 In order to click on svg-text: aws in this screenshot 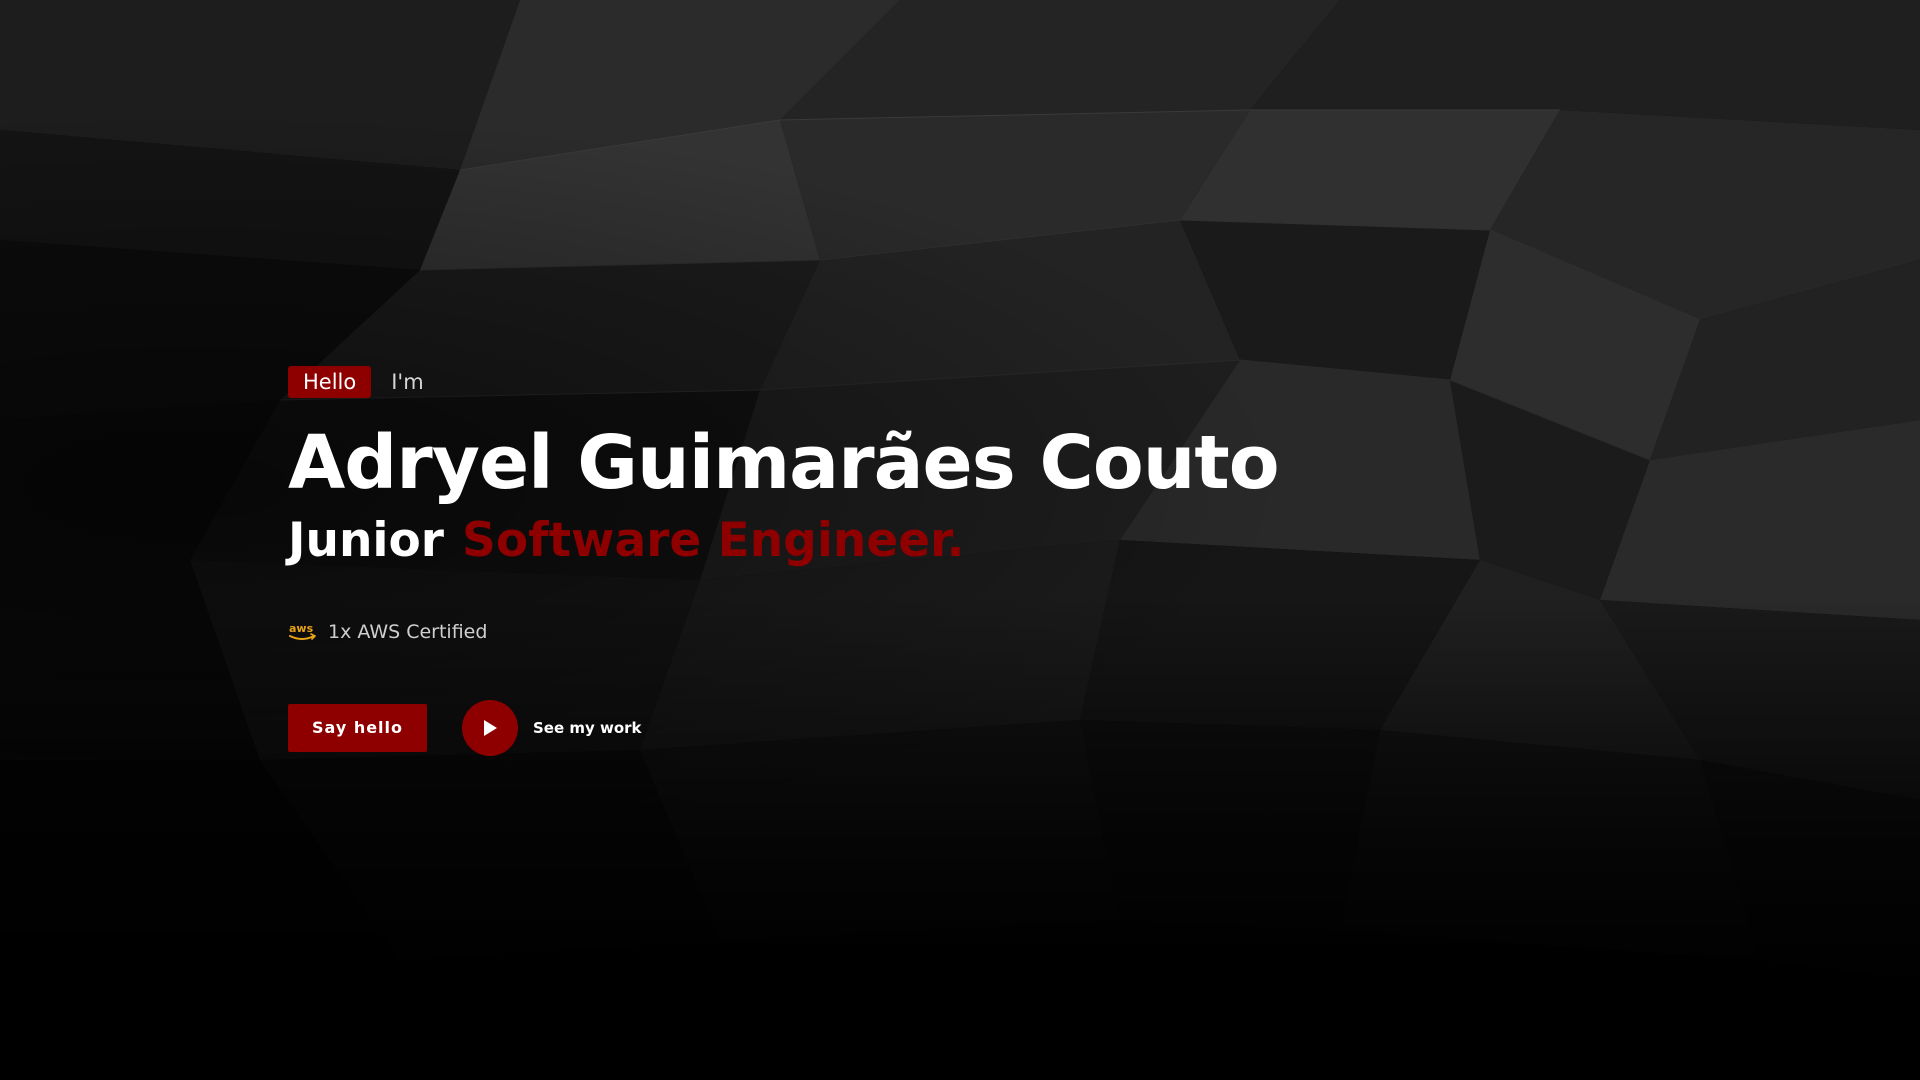, I will do `click(301, 628)`.